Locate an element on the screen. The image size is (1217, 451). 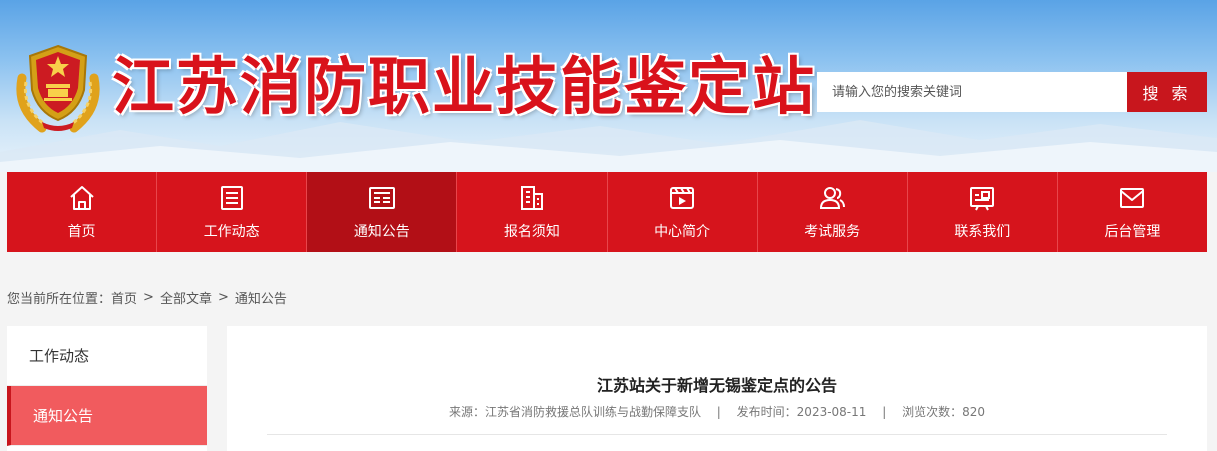
nav-item-notices: 通知公告 is located at coordinates (382, 212).